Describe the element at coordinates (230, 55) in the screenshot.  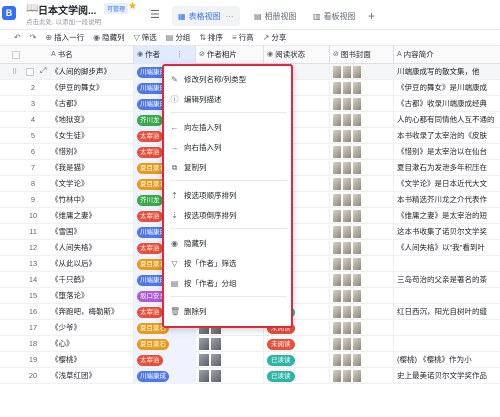
I see `column-header-author-photo: ⊘ 作者相片` at that location.